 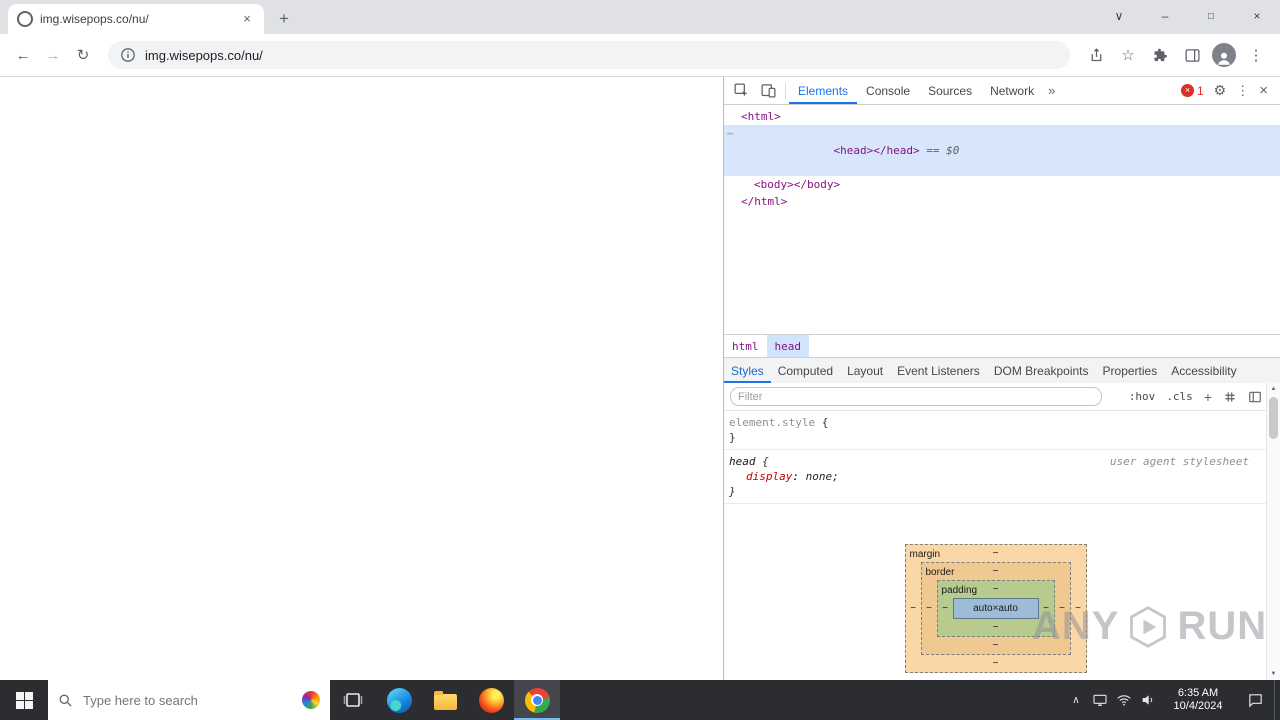 I want to click on dom-node-html-open: <html>, so click(x=1002, y=116).